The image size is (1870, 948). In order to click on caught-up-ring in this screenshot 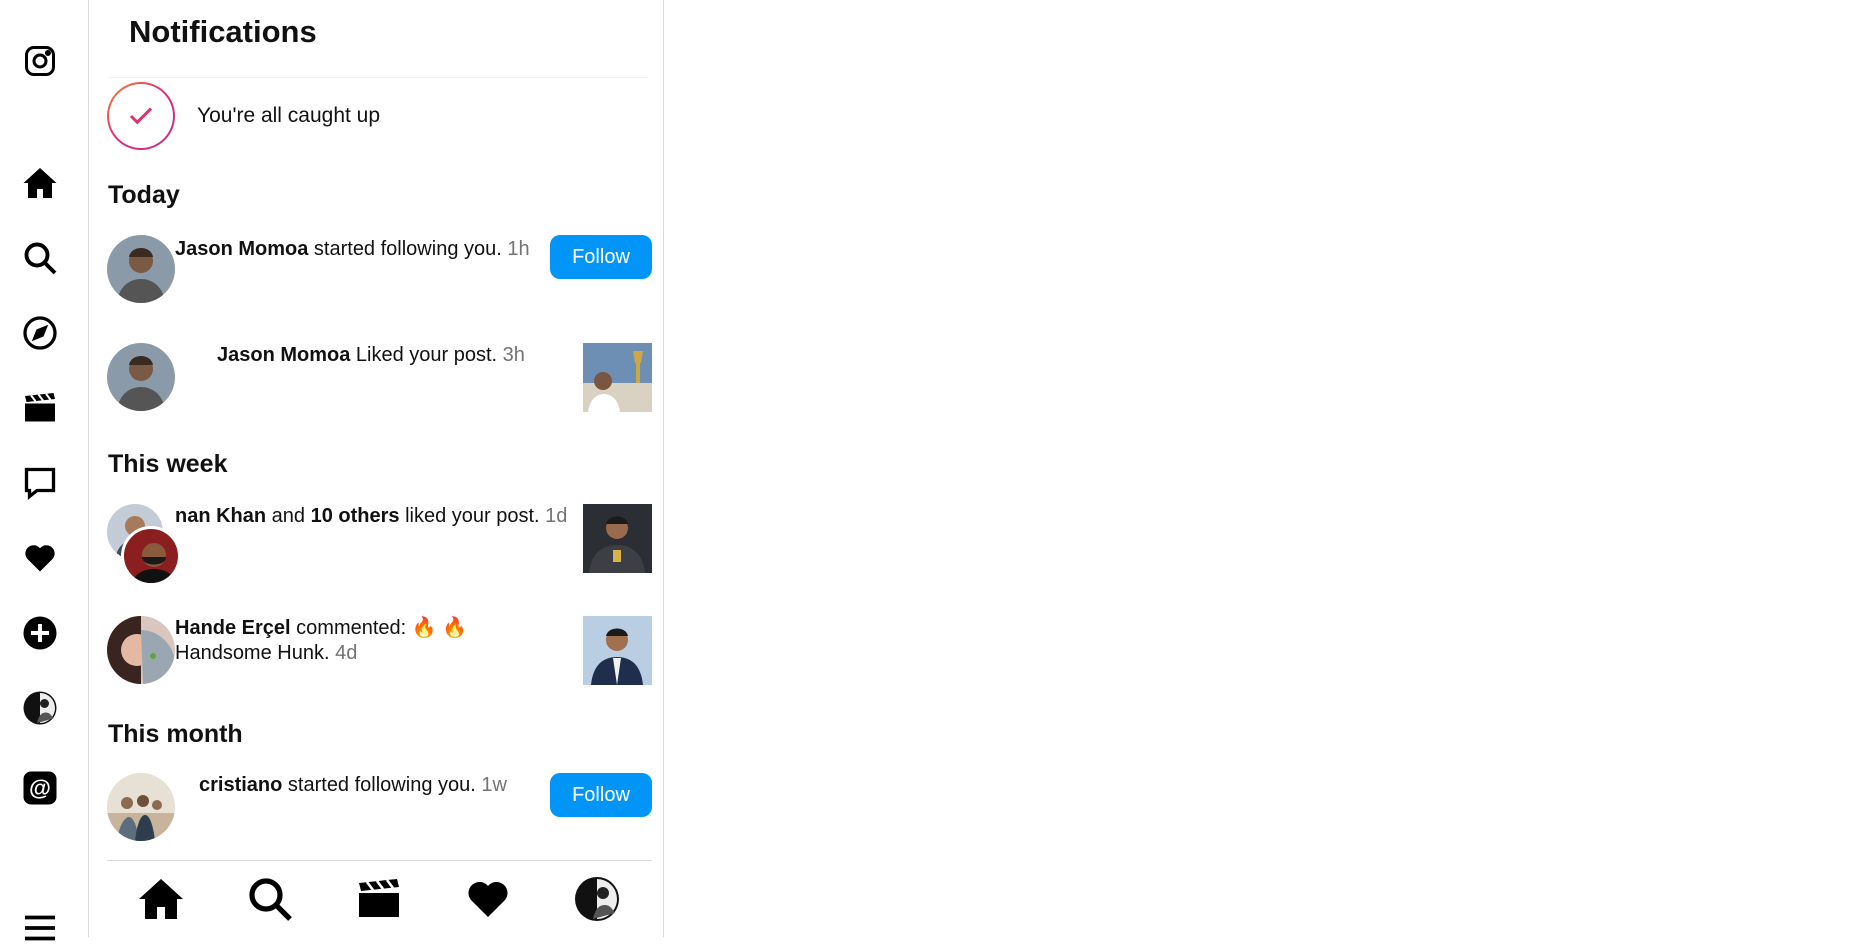, I will do `click(141, 116)`.